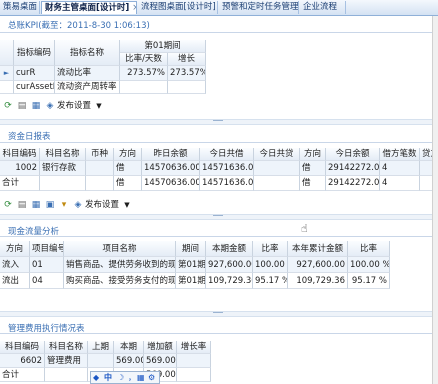 Image resolution: width=438 pixels, height=384 pixels. Describe the element at coordinates (187, 59) in the screenshot. I see `column-header-growth: 增长` at that location.